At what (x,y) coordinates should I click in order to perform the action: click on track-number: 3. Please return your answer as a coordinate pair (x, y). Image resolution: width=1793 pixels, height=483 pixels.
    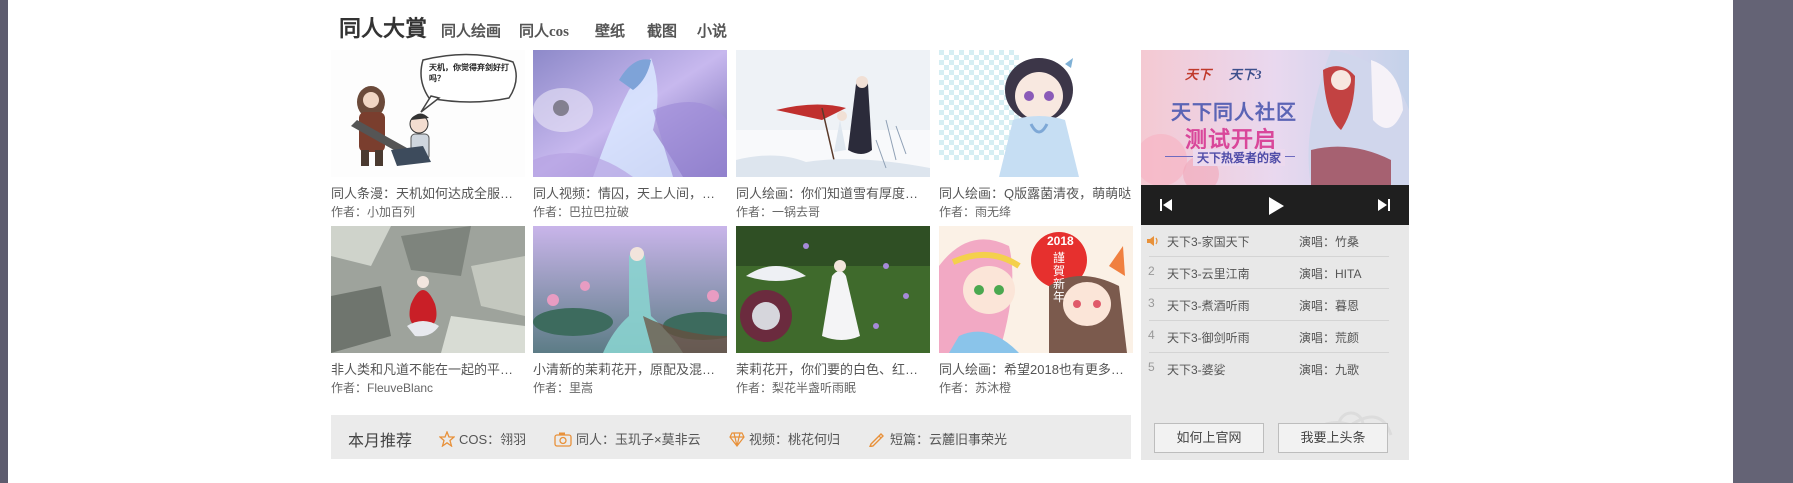
    Looking at the image, I should click on (1151, 303).